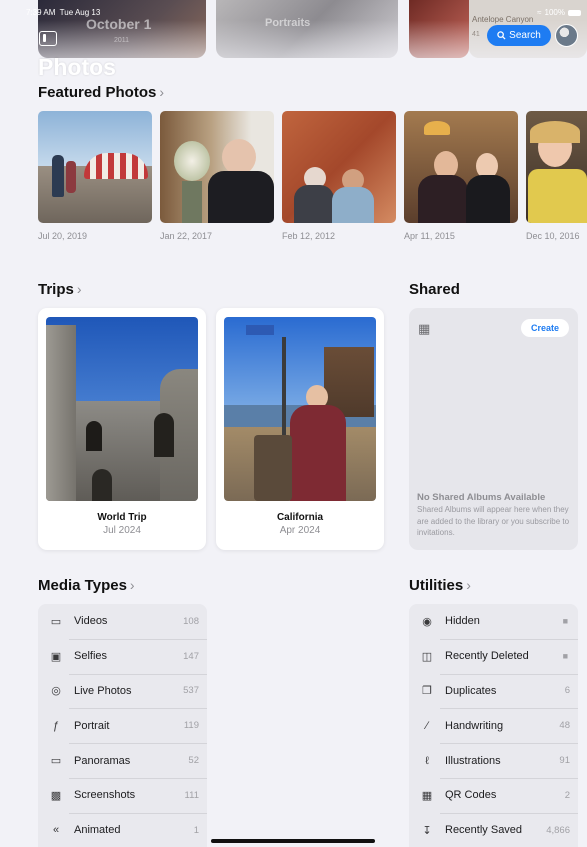  What do you see at coordinates (97, 830) in the screenshot?
I see `list-item-label: Animated` at bounding box center [97, 830].